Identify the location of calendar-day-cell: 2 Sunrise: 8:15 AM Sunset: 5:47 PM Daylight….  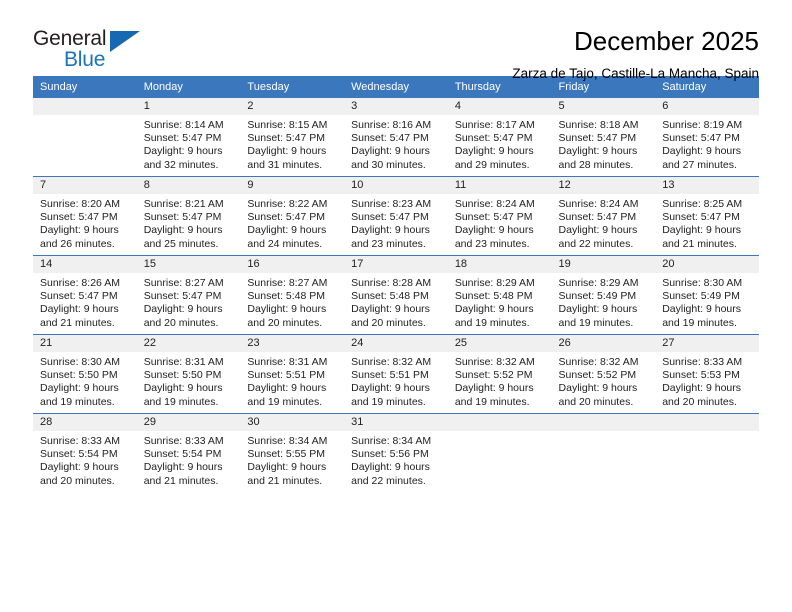
(292, 137).